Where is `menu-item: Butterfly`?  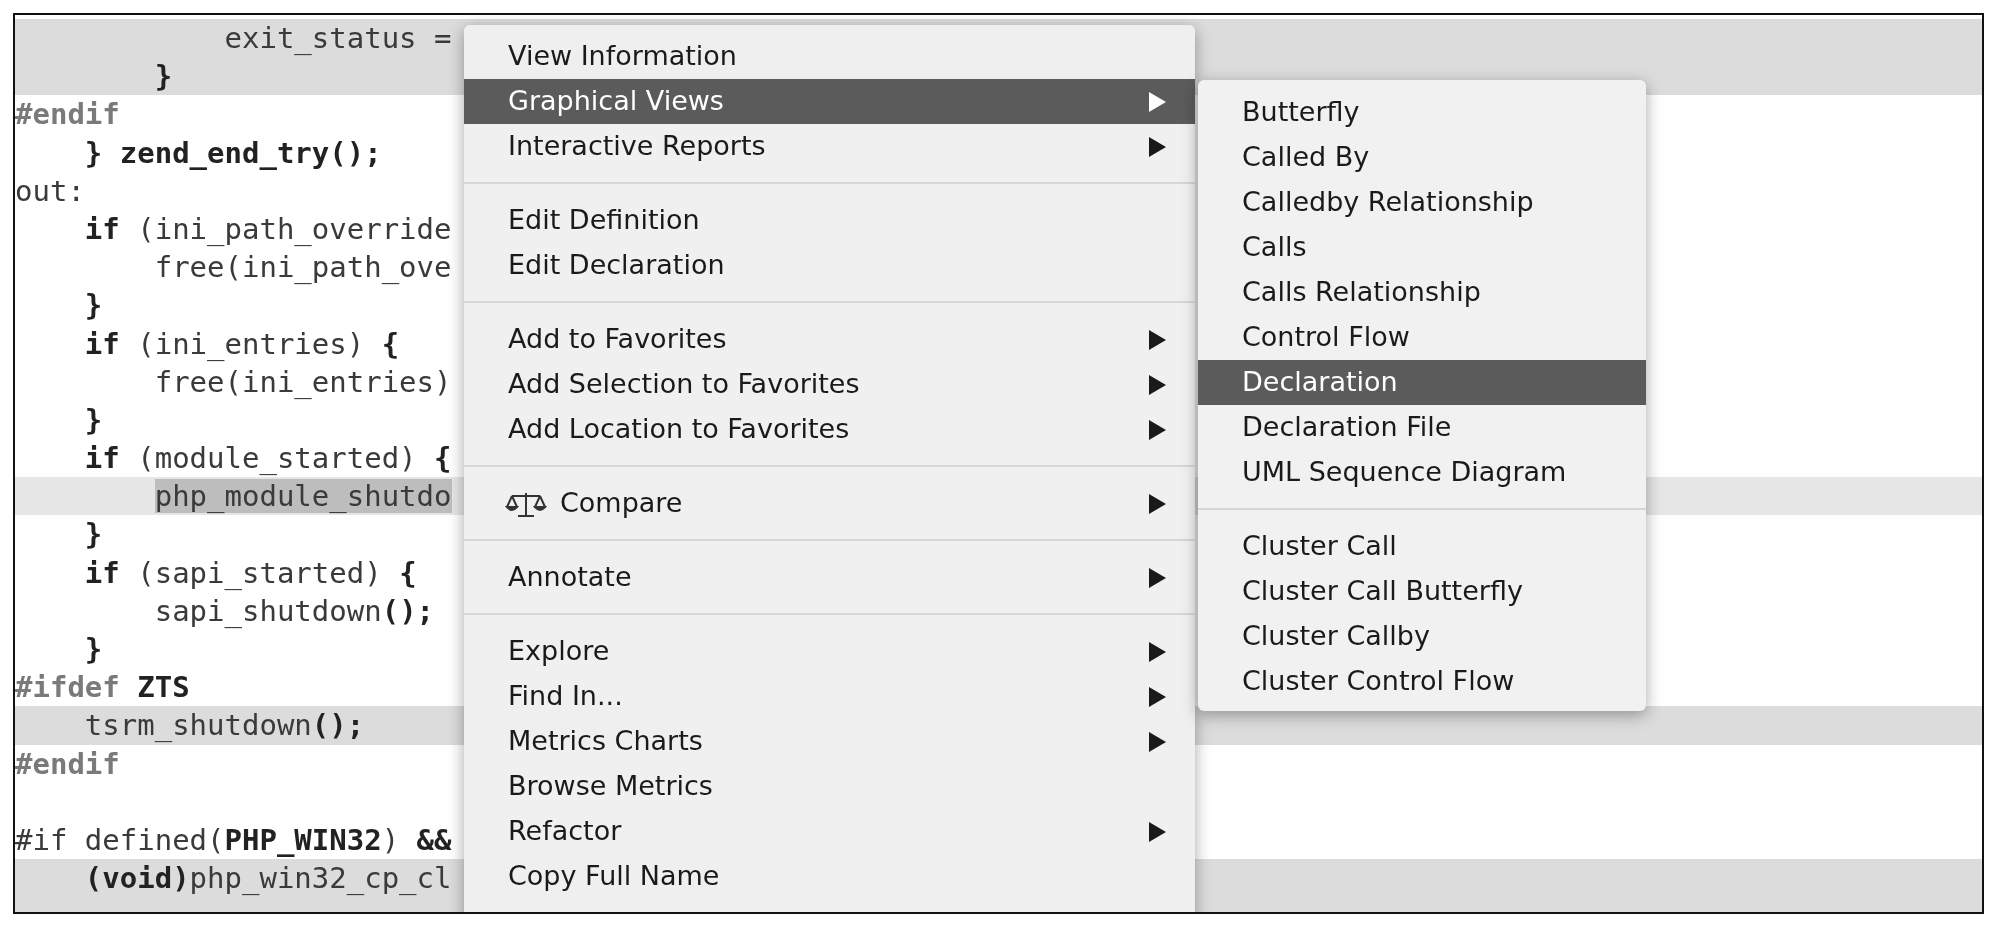
menu-item: Butterfly is located at coordinates (1422, 112).